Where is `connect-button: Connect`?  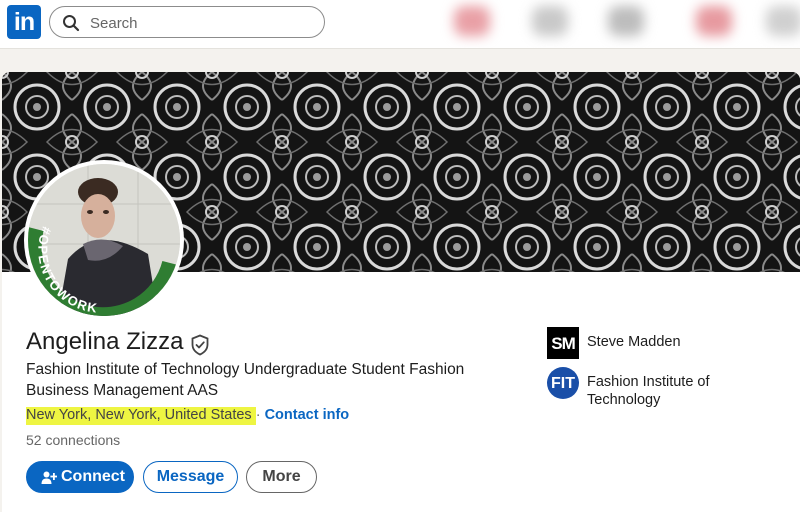 connect-button: Connect is located at coordinates (80, 477).